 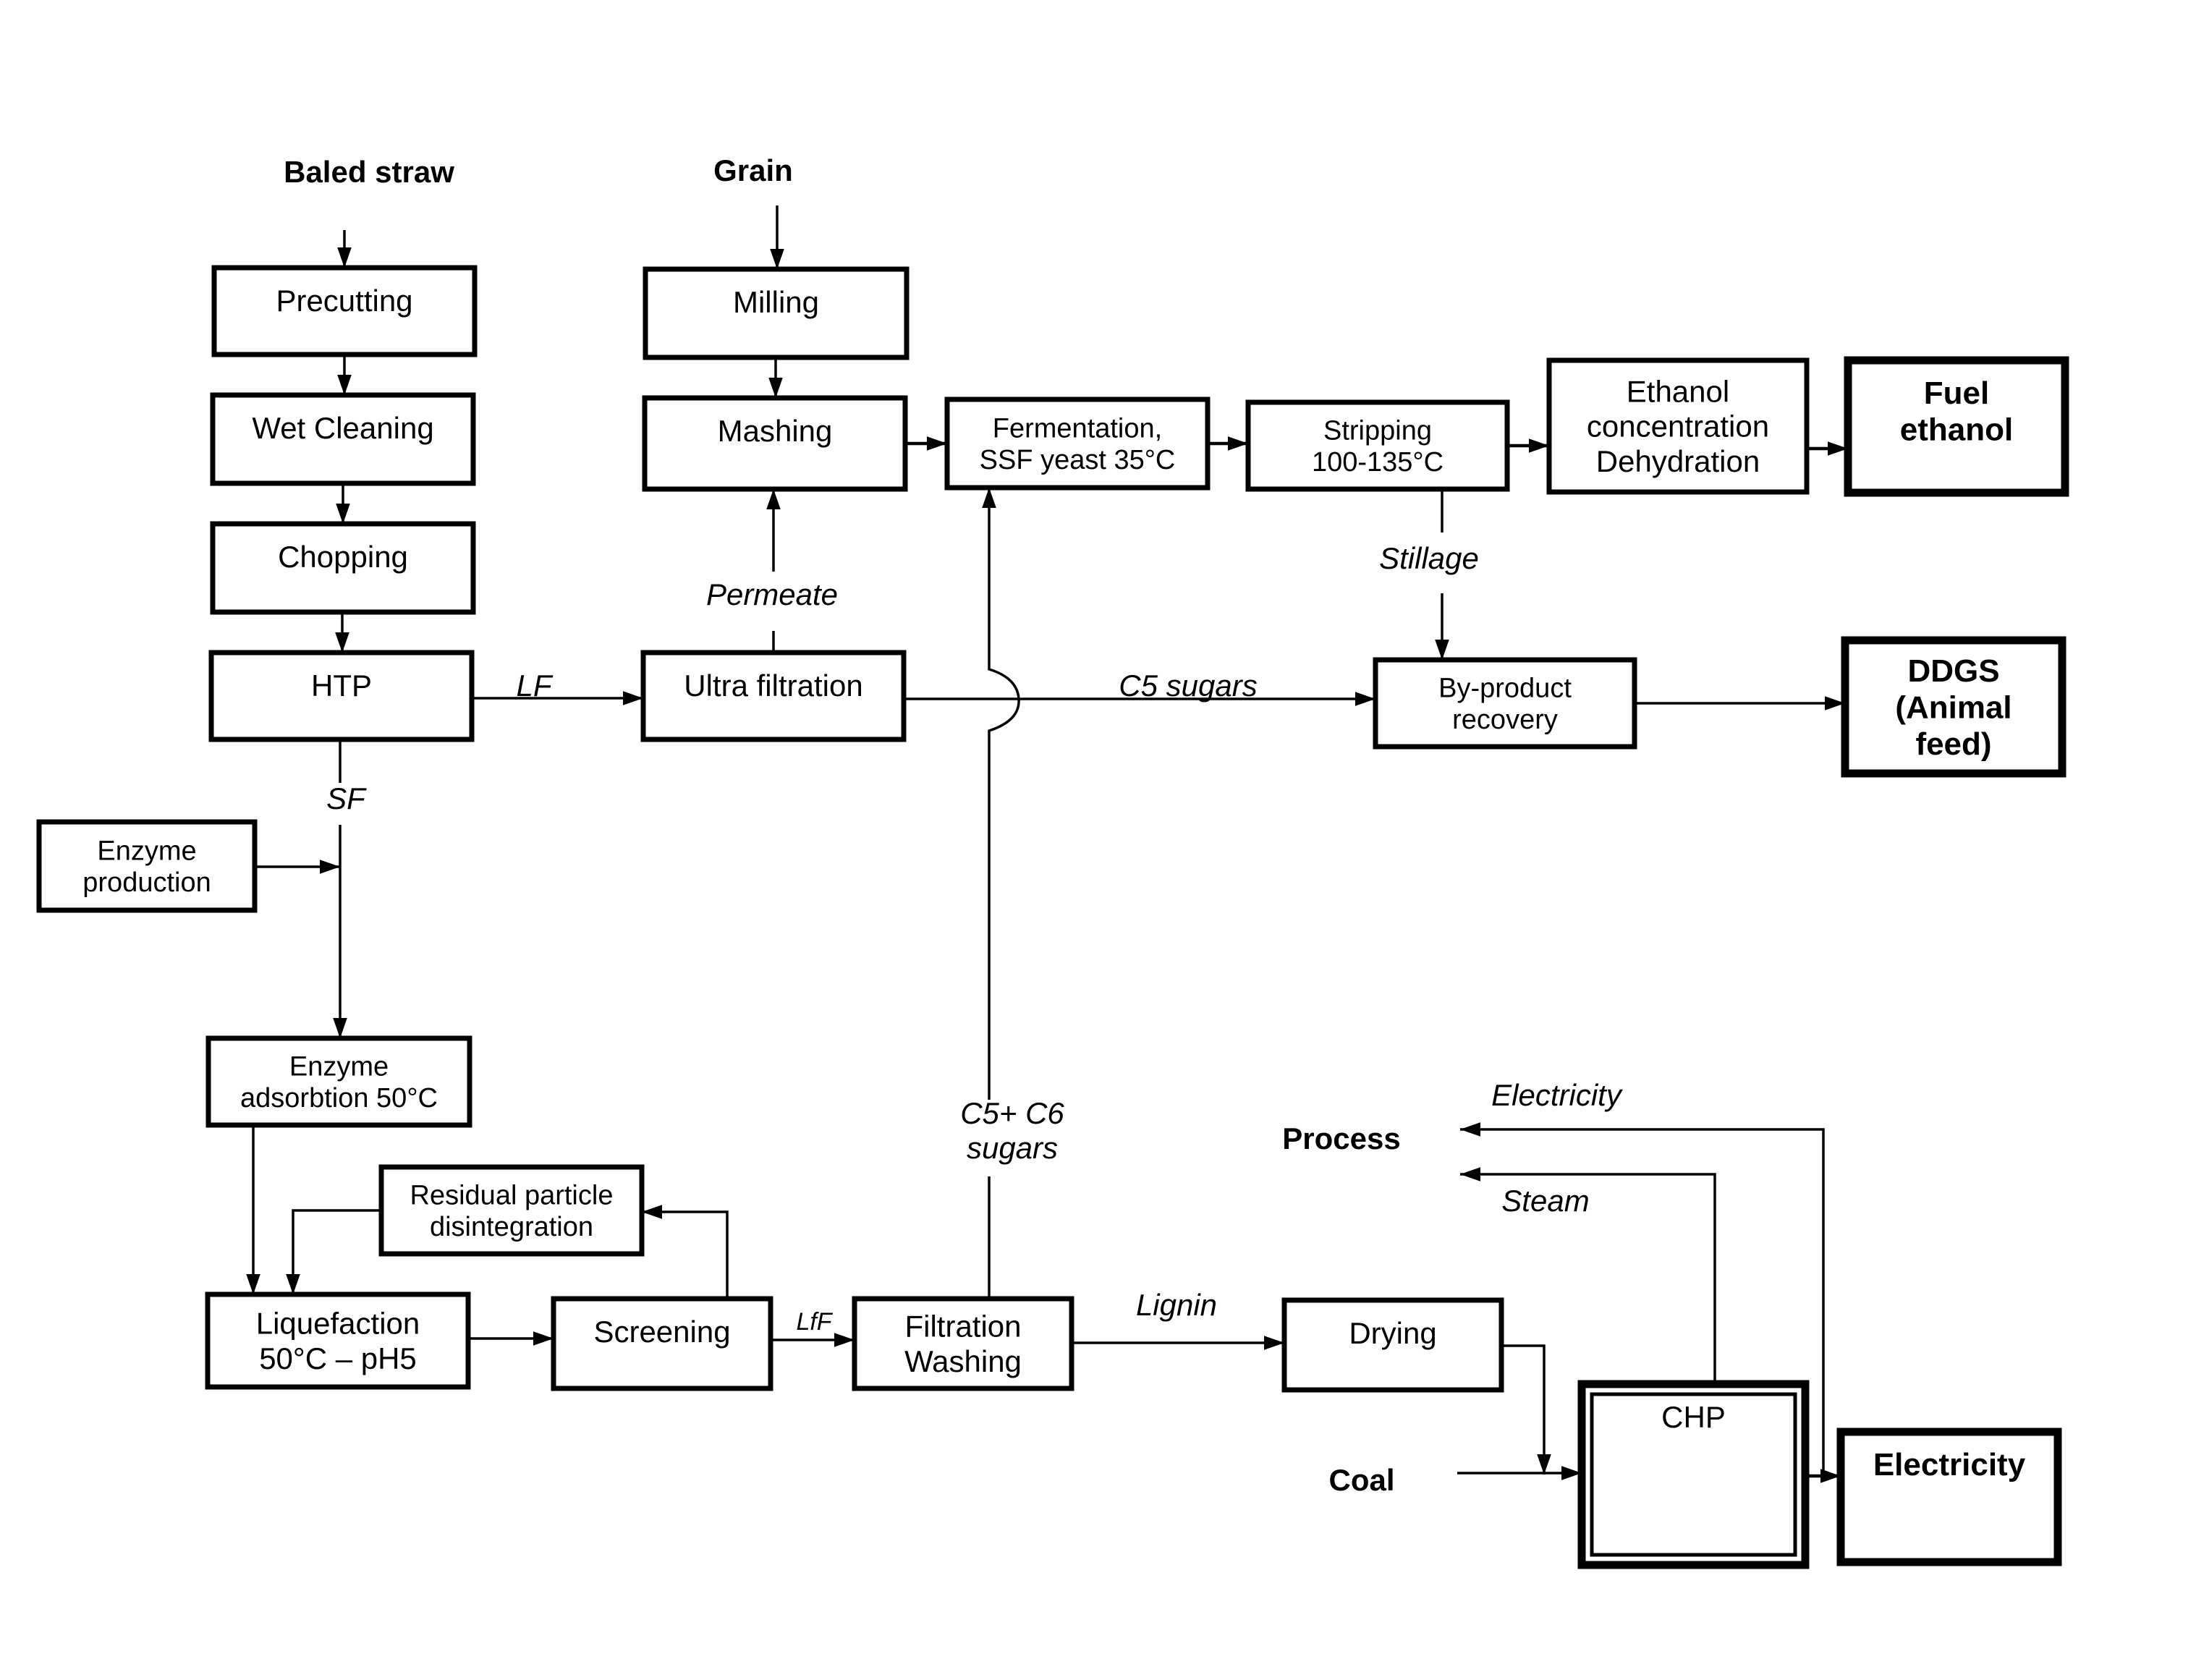 What do you see at coordinates (334, 1251) in the screenshot?
I see `arrow-residual-to-liquefaction` at bounding box center [334, 1251].